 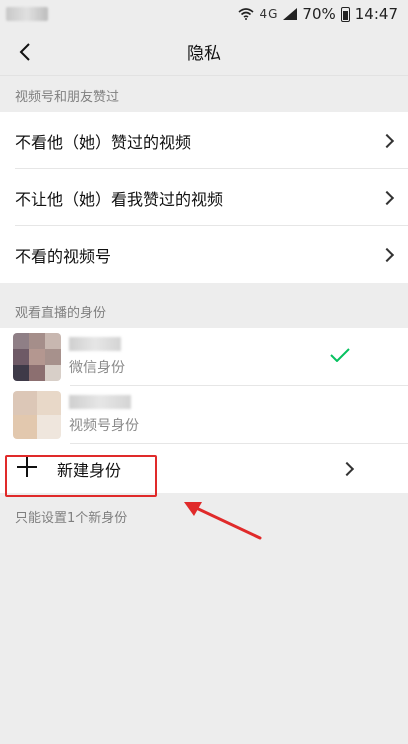 I want to click on chevron-left-icon, so click(x=24, y=52).